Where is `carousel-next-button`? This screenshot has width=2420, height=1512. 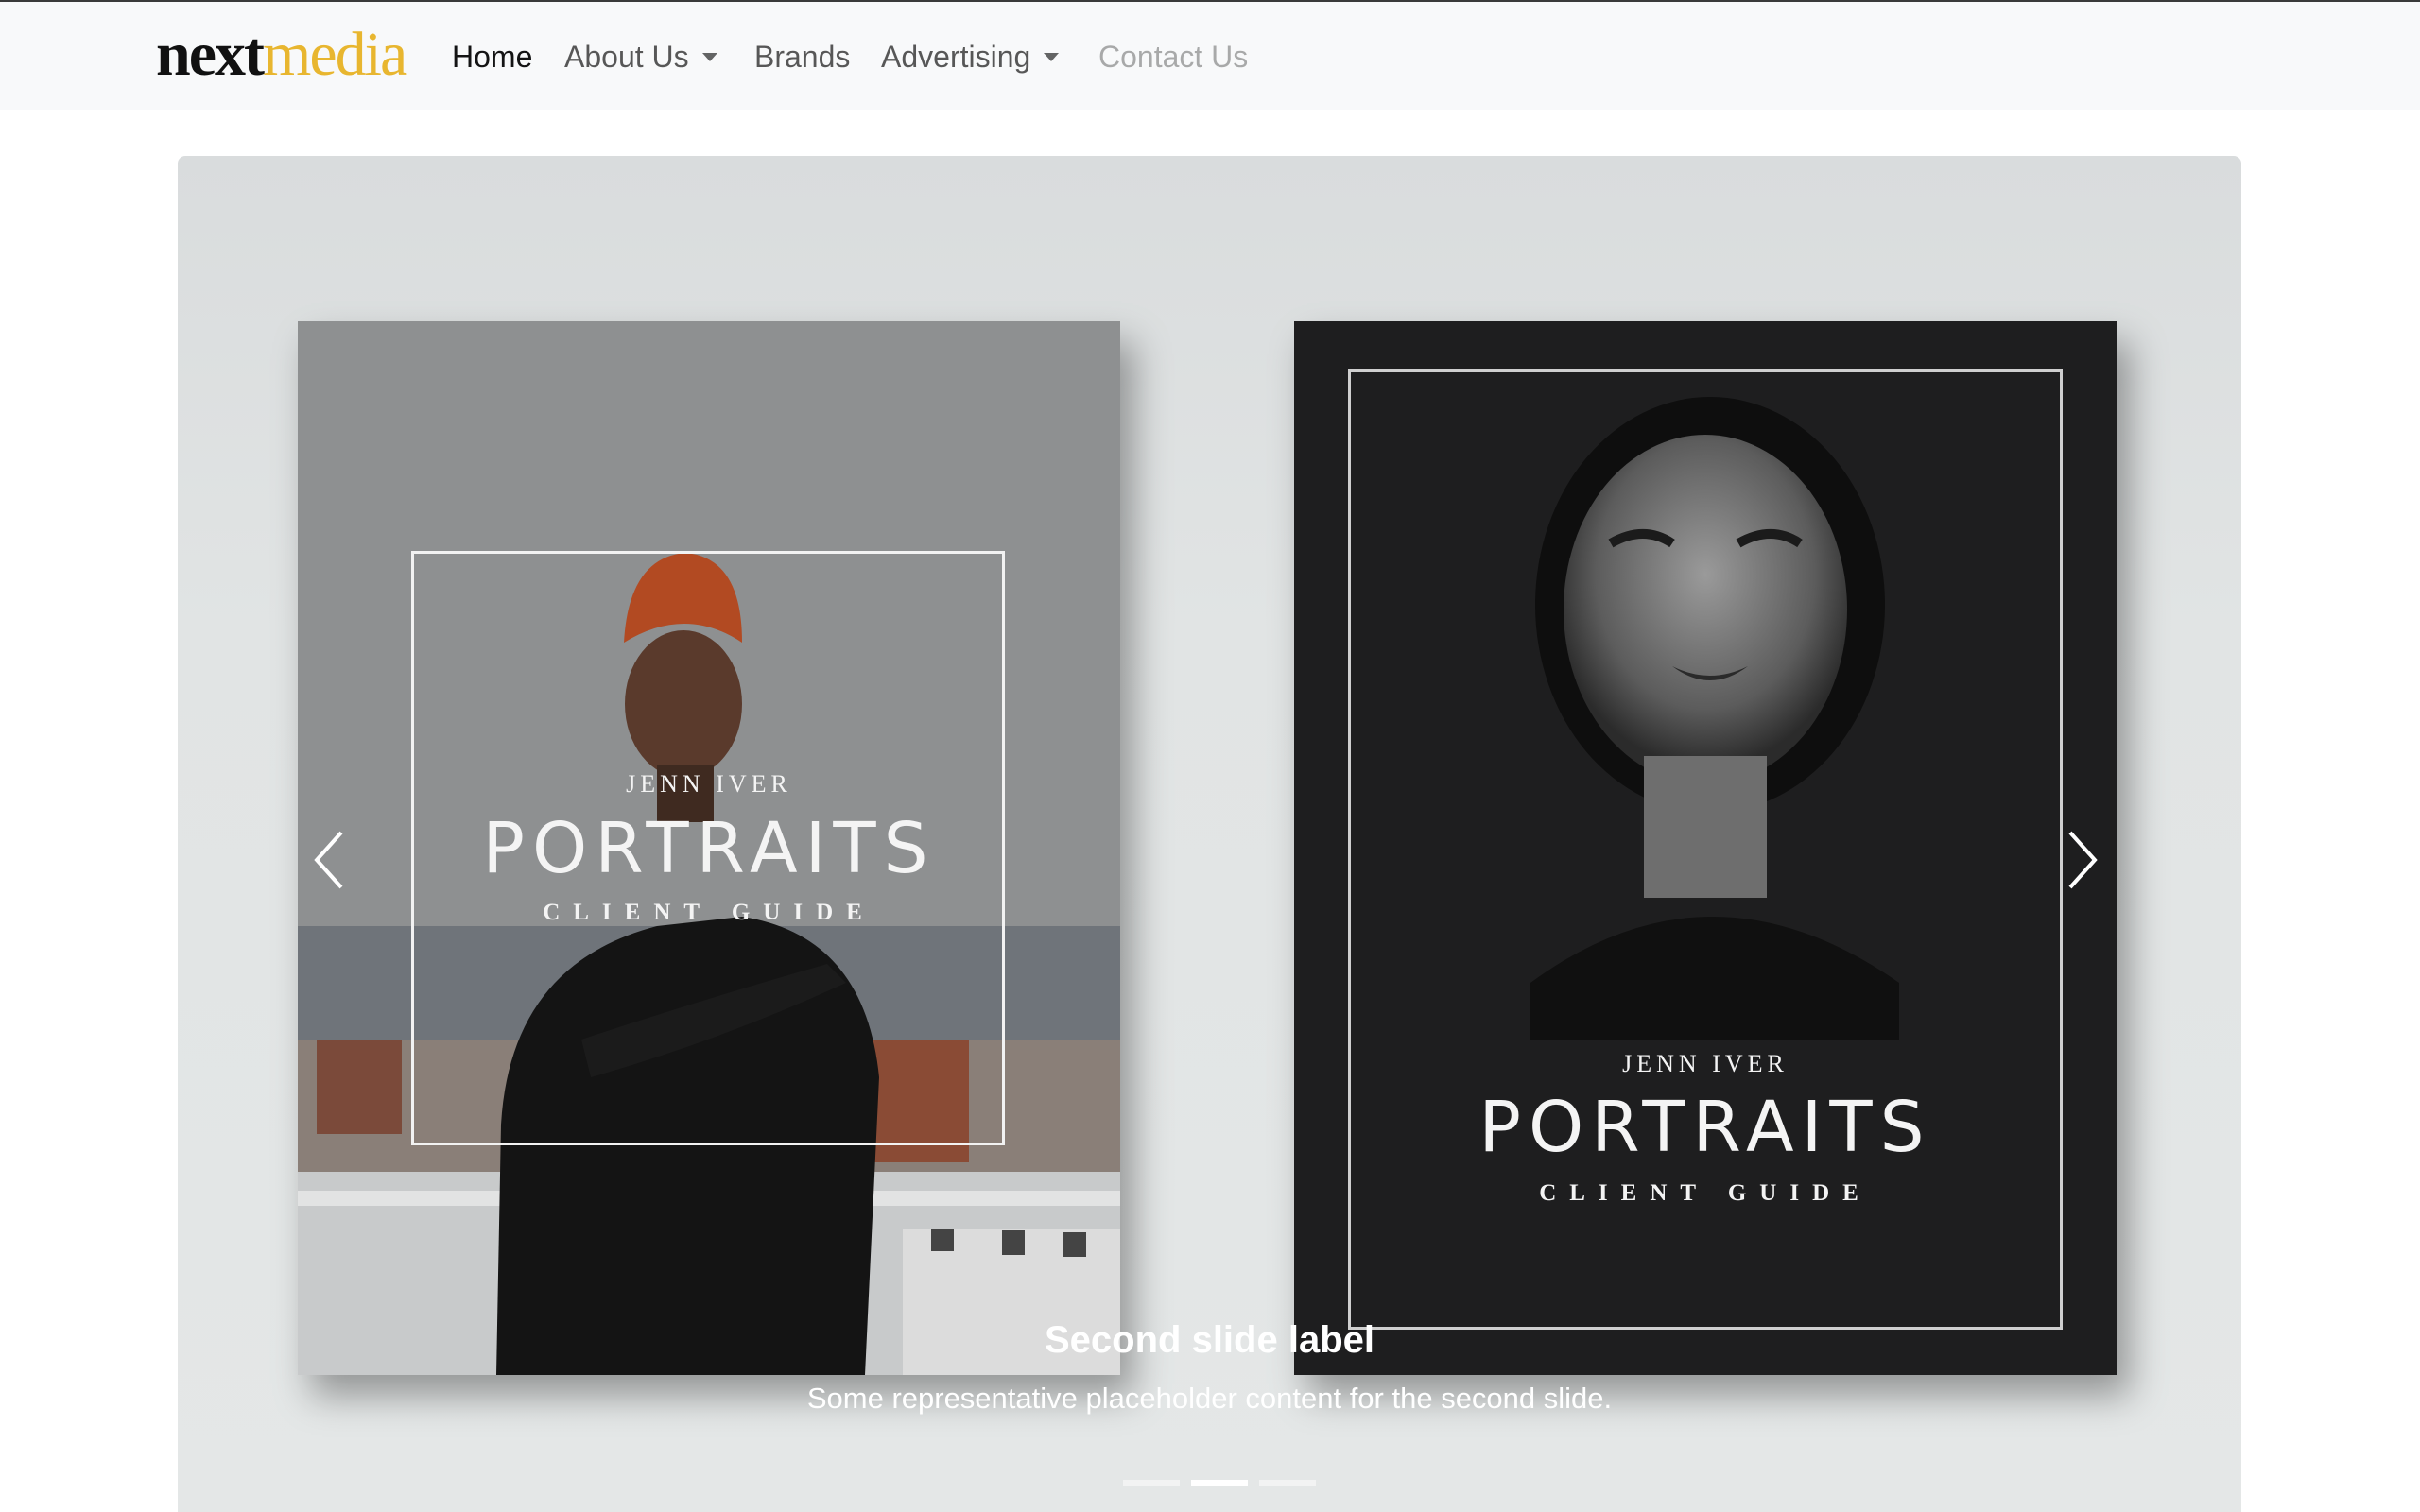
carousel-next-button is located at coordinates (2087, 859).